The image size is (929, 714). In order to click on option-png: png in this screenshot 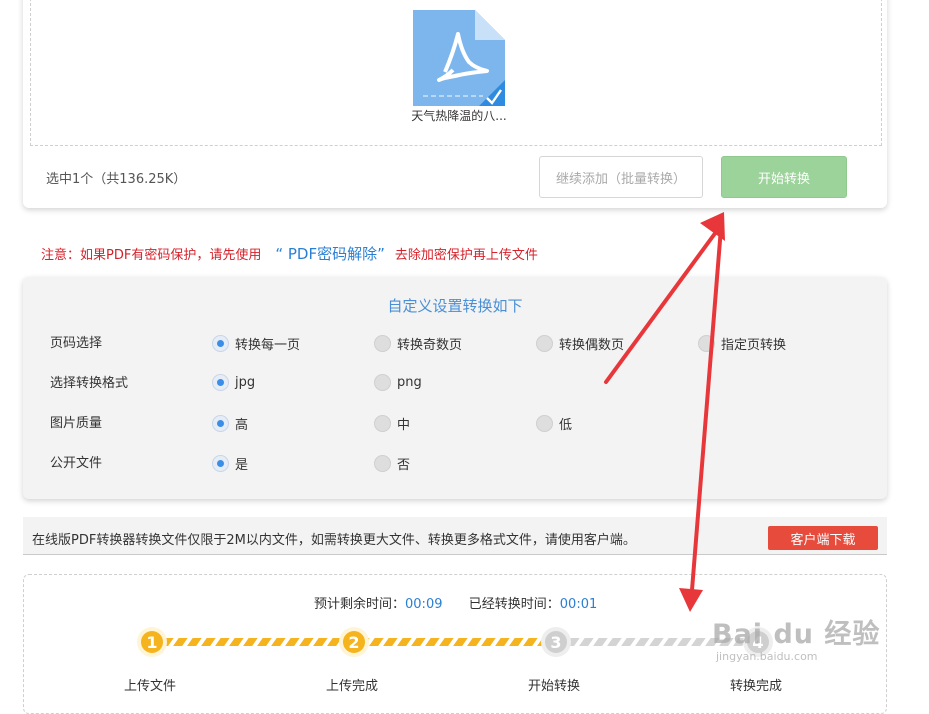, I will do `click(398, 382)`.